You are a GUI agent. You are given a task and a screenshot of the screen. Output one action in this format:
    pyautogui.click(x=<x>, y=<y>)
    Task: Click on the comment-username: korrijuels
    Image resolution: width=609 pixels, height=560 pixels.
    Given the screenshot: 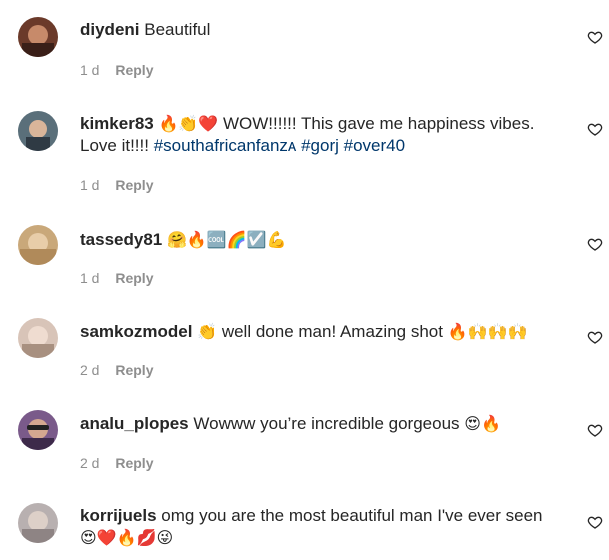 What is the action you would take?
    pyautogui.click(x=118, y=515)
    